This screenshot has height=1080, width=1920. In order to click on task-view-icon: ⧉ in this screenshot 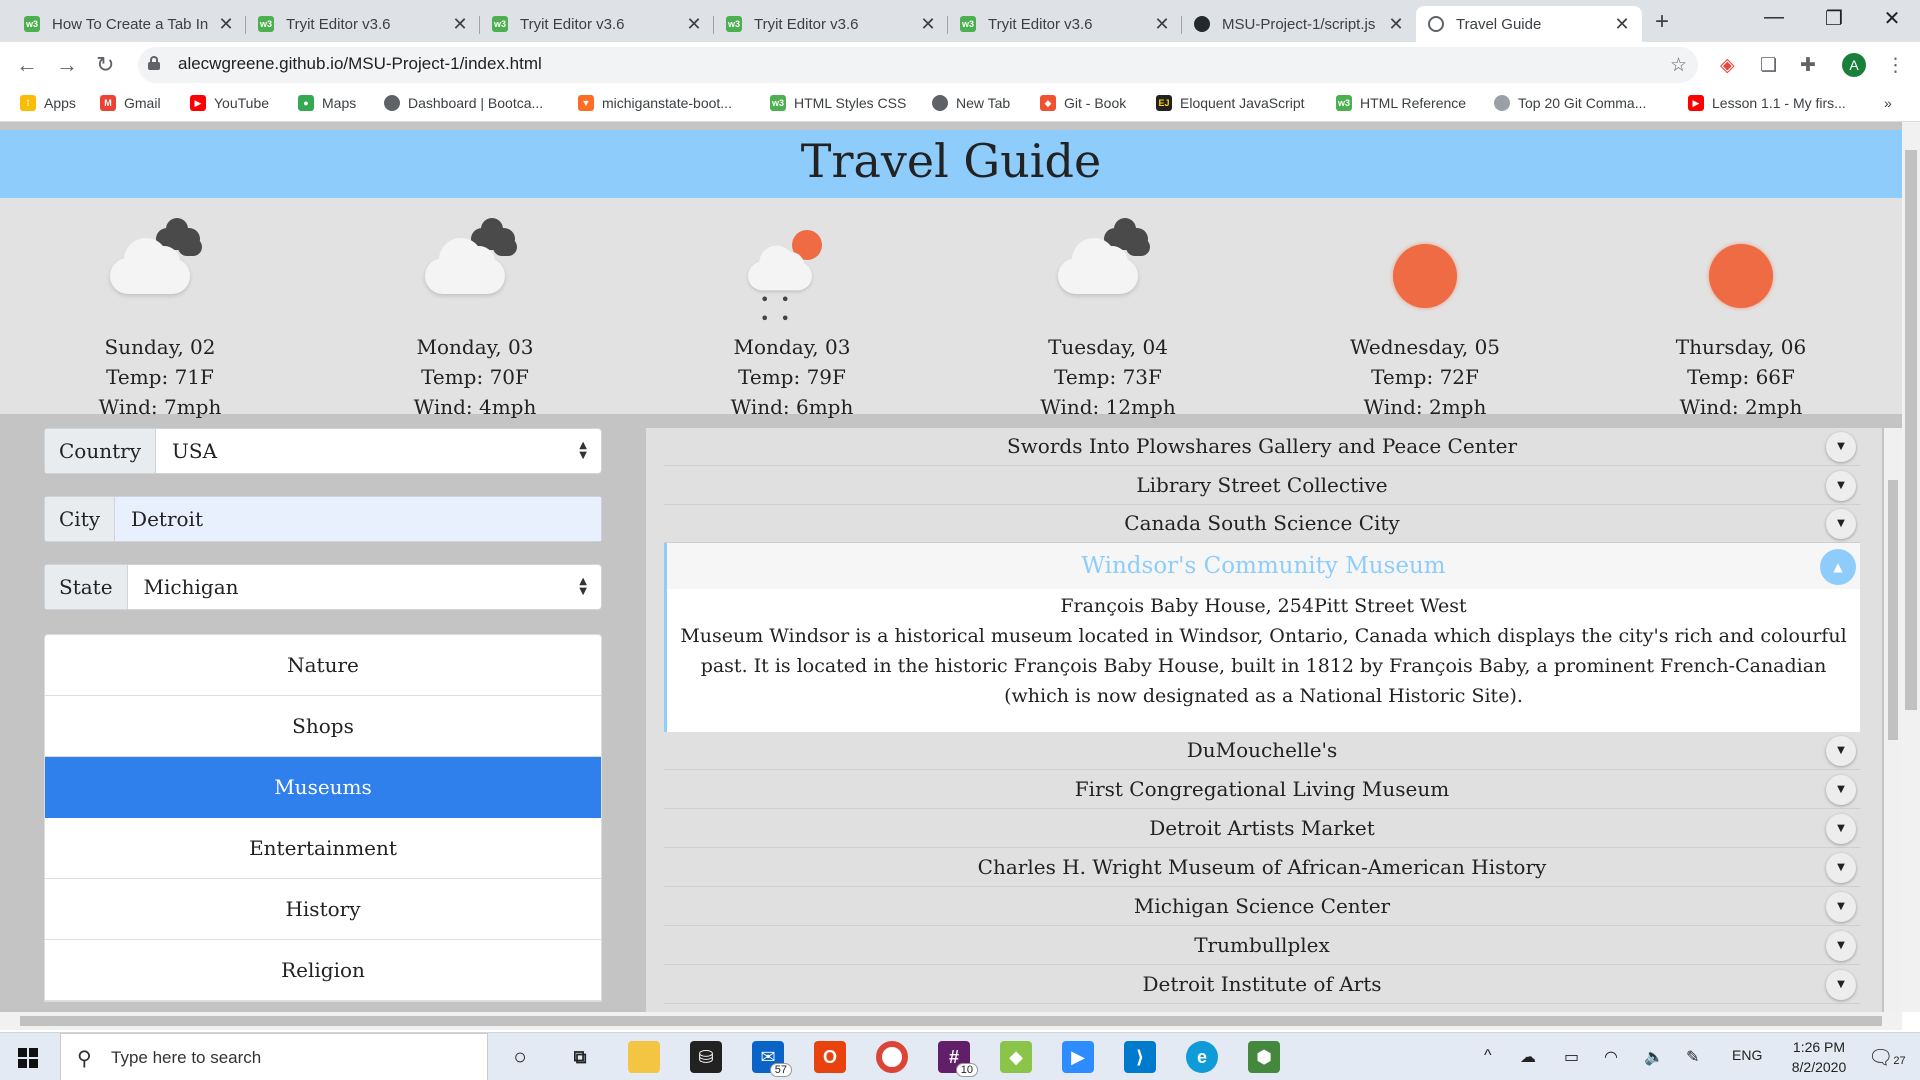, I will do `click(580, 1057)`.